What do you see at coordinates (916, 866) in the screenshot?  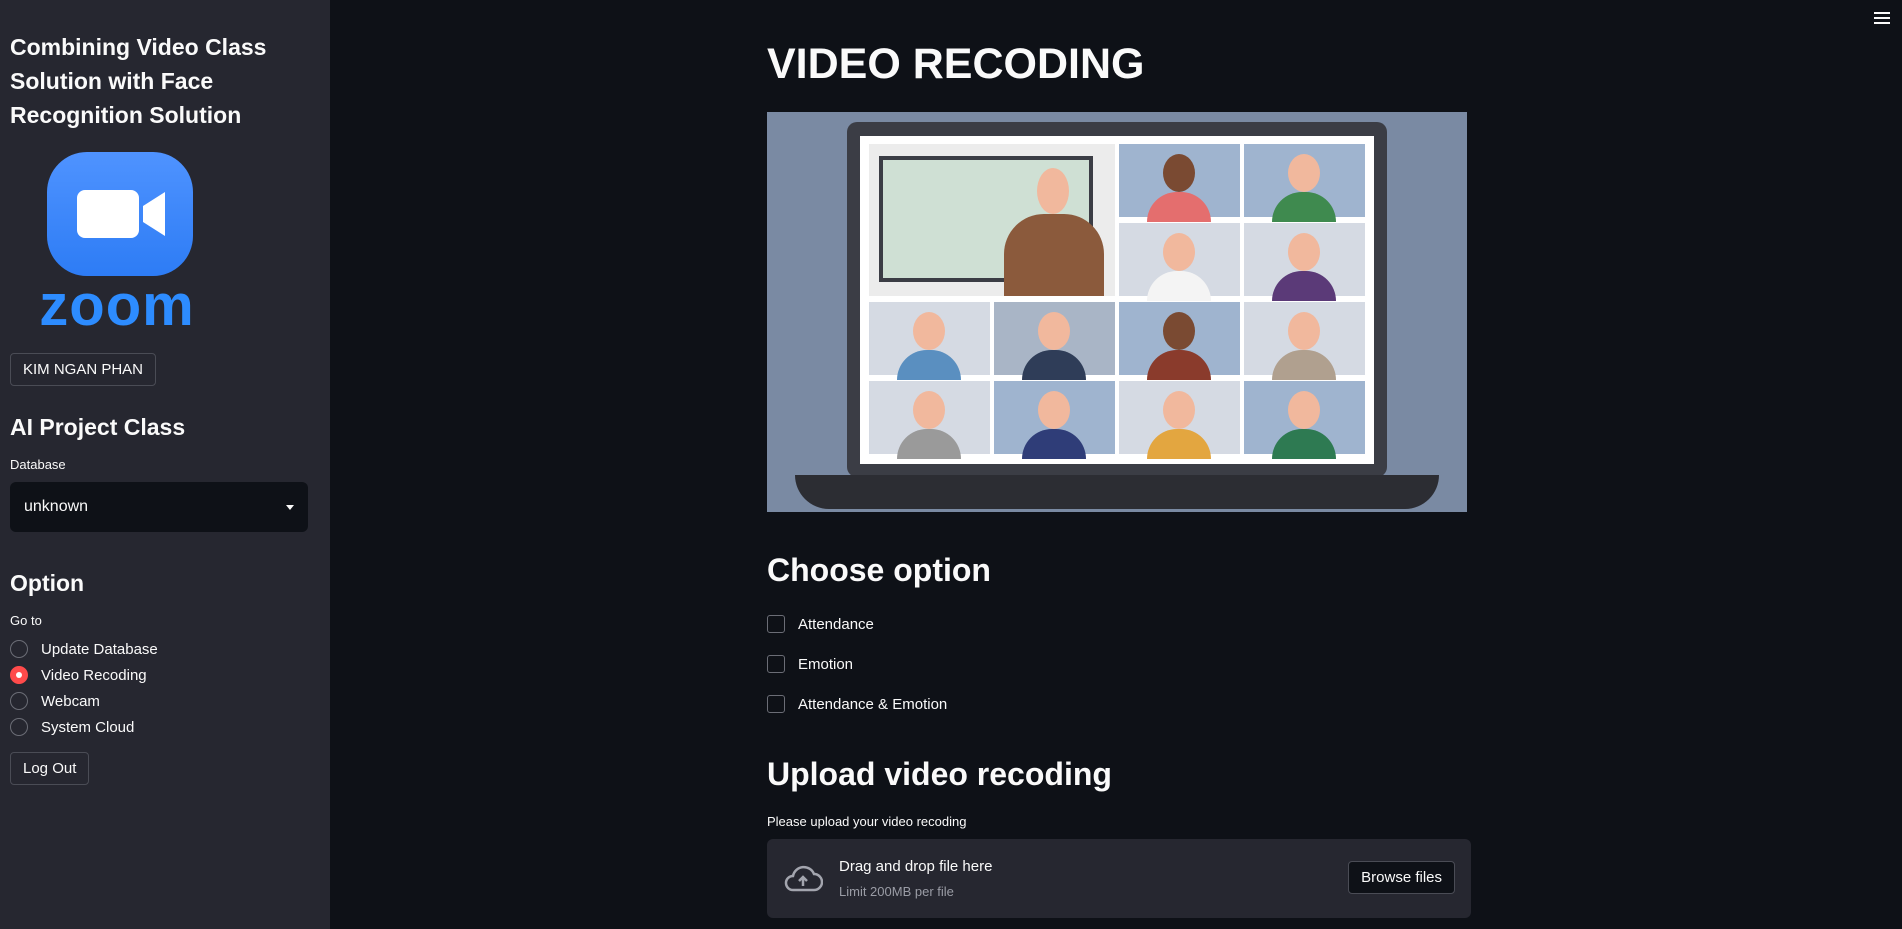 I see `dropzone-title: Drag and drop file here` at bounding box center [916, 866].